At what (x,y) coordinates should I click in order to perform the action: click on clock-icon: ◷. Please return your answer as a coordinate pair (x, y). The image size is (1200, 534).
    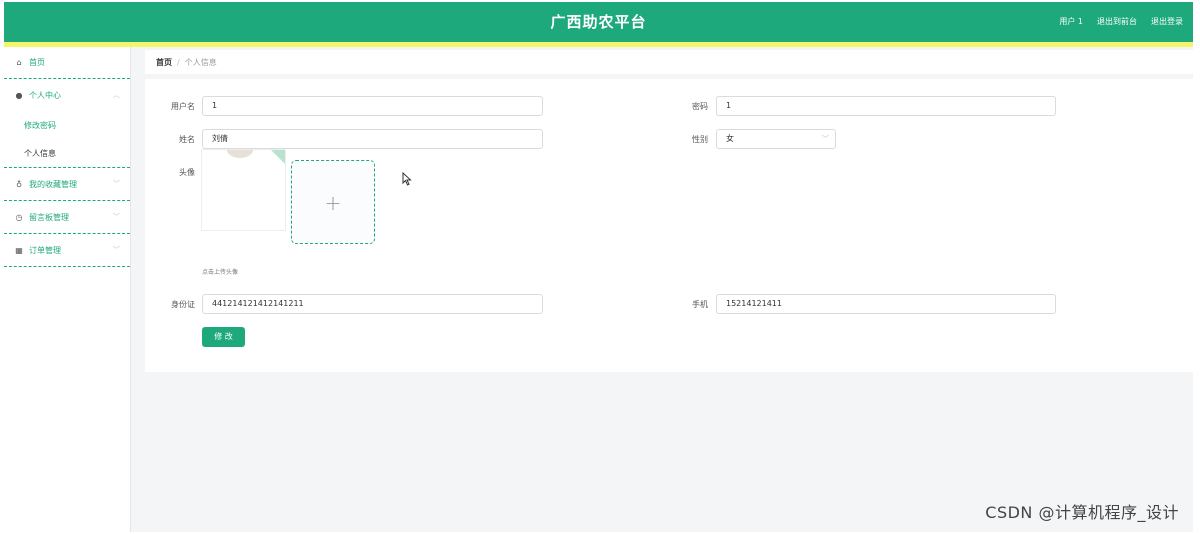
    Looking at the image, I should click on (19, 217).